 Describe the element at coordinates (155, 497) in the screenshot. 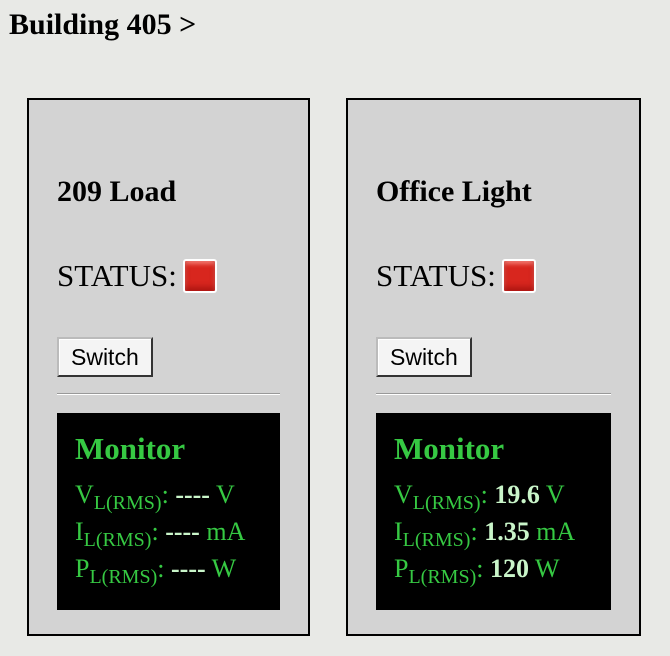

I see `voltage-reading: VL(RMS): ---- V` at that location.